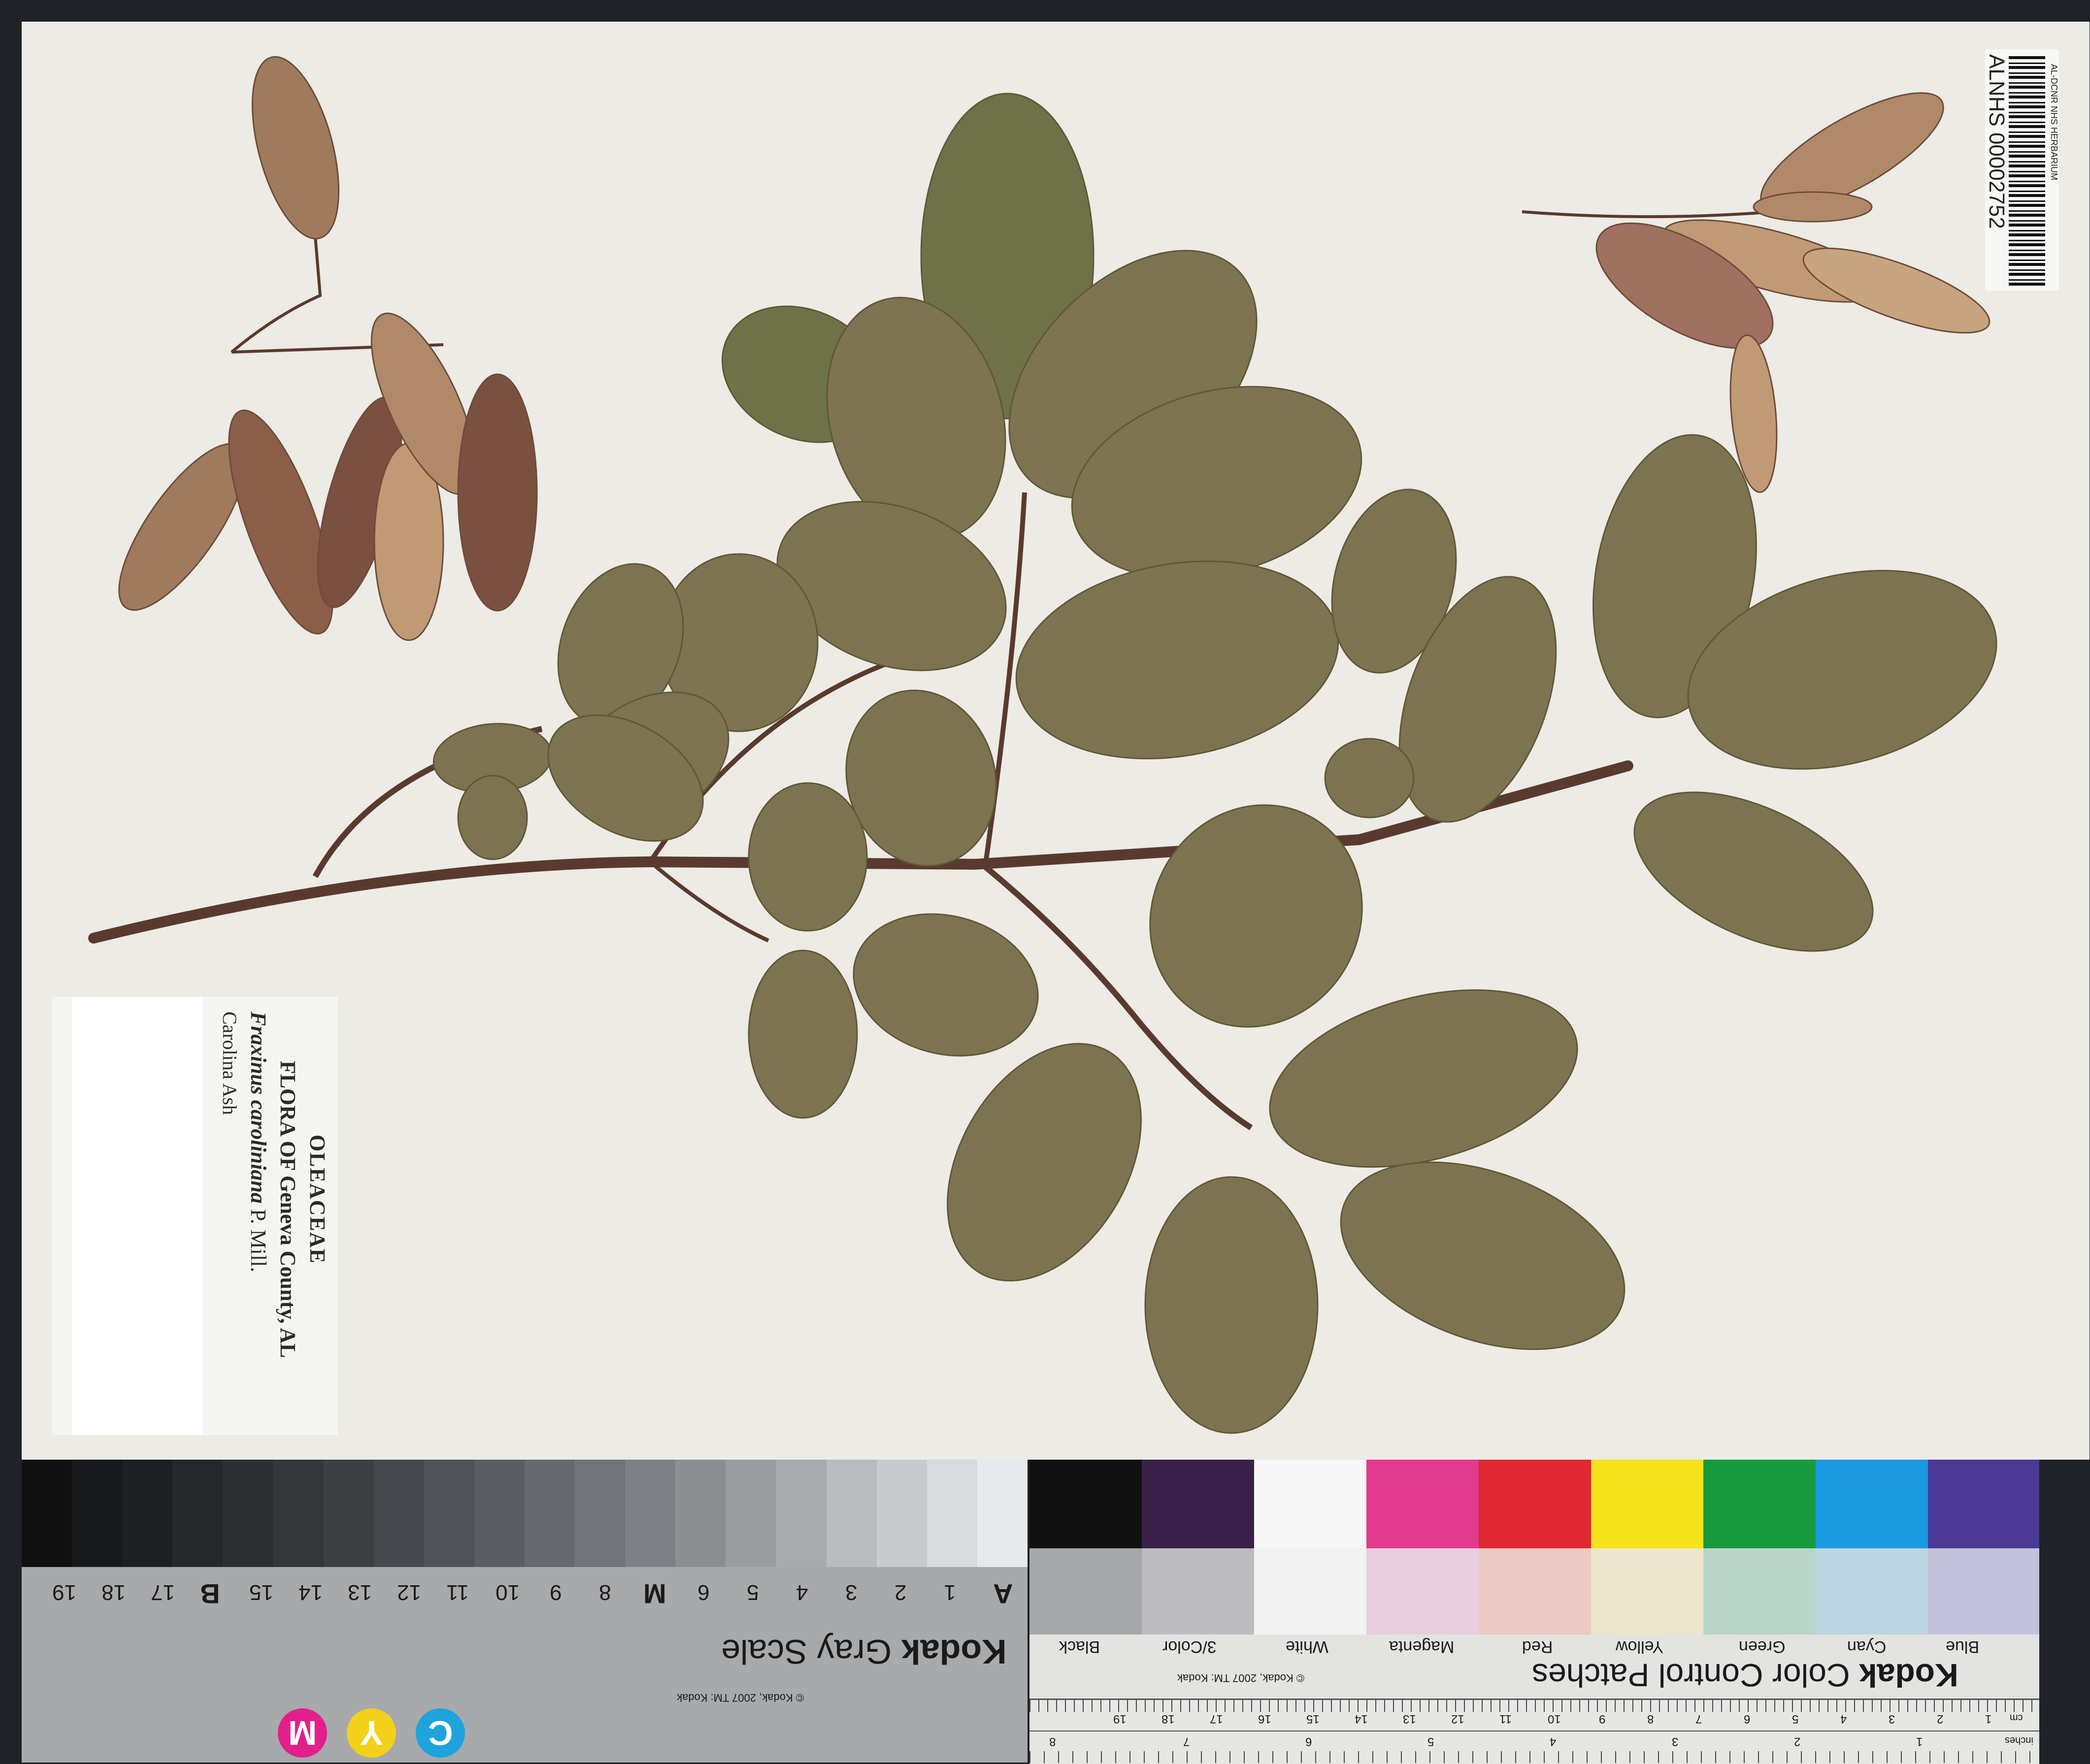 The height and width of the screenshot is (1764, 2090). What do you see at coordinates (1216, 1719) in the screenshot?
I see `ruler-mark: 17` at bounding box center [1216, 1719].